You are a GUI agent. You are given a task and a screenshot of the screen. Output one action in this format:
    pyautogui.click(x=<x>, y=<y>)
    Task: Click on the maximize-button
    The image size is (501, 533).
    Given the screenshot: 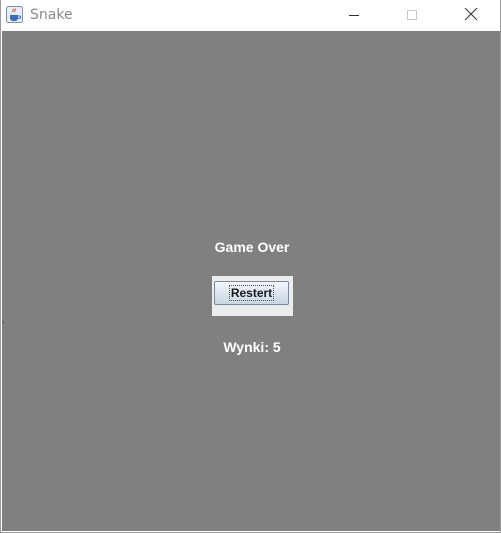 What is the action you would take?
    pyautogui.click(x=412, y=15)
    